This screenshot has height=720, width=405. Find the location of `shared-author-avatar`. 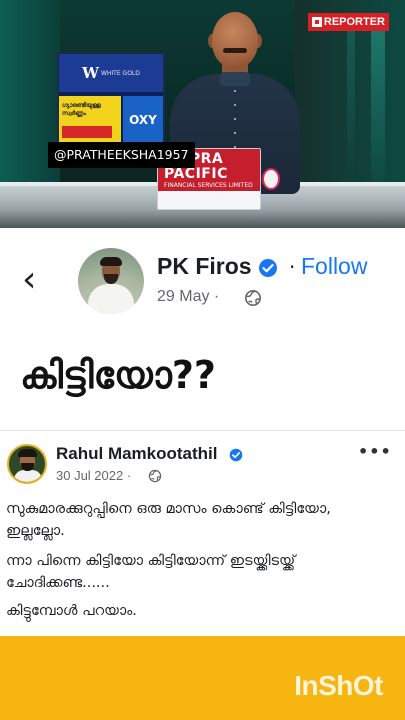

shared-author-avatar is located at coordinates (27, 464).